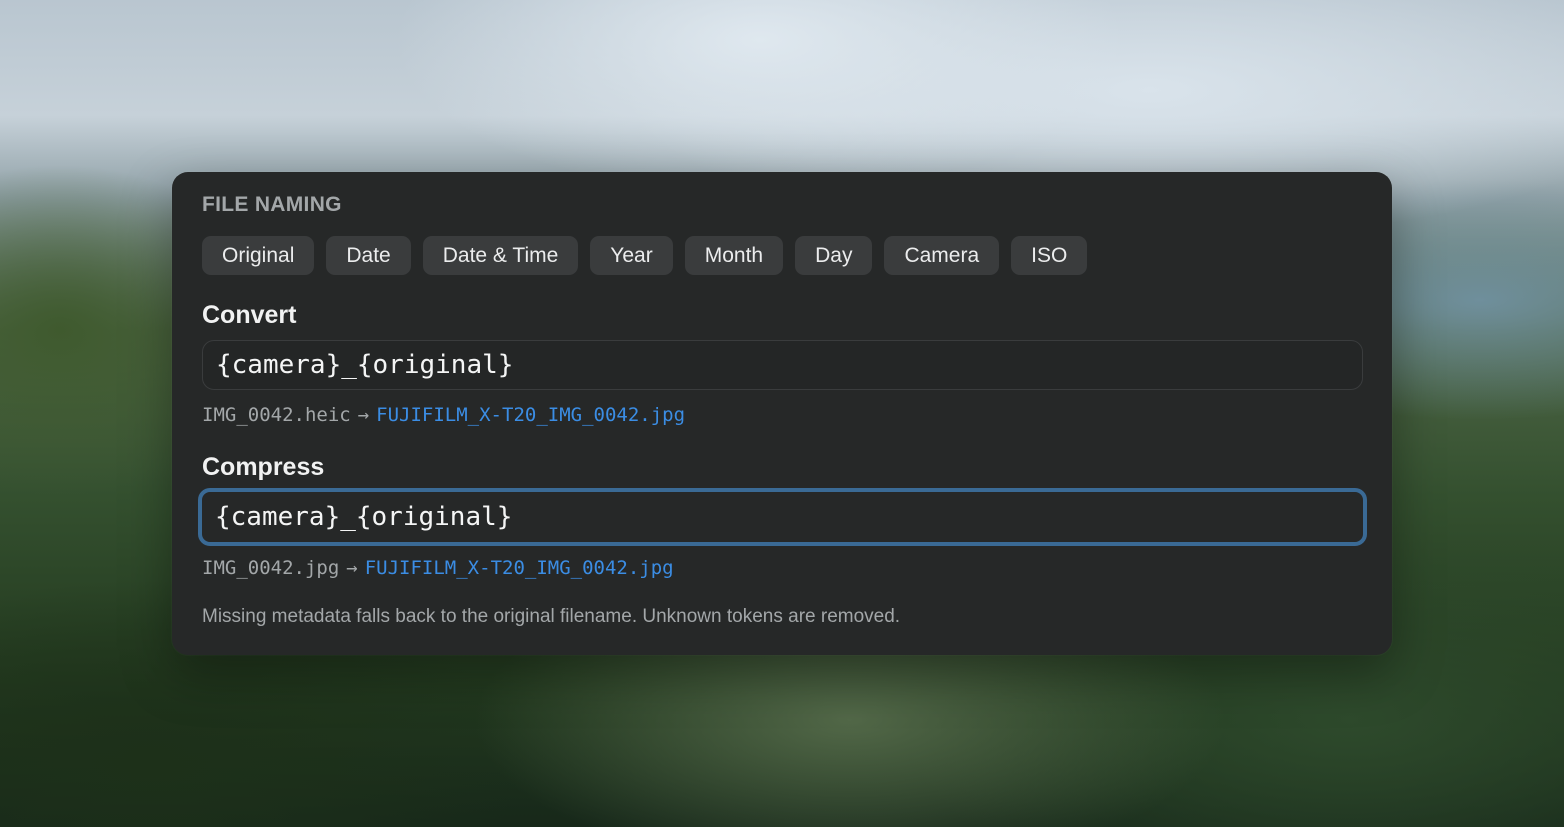  Describe the element at coordinates (834, 255) in the screenshot. I see `token-chip-day: Day` at that location.